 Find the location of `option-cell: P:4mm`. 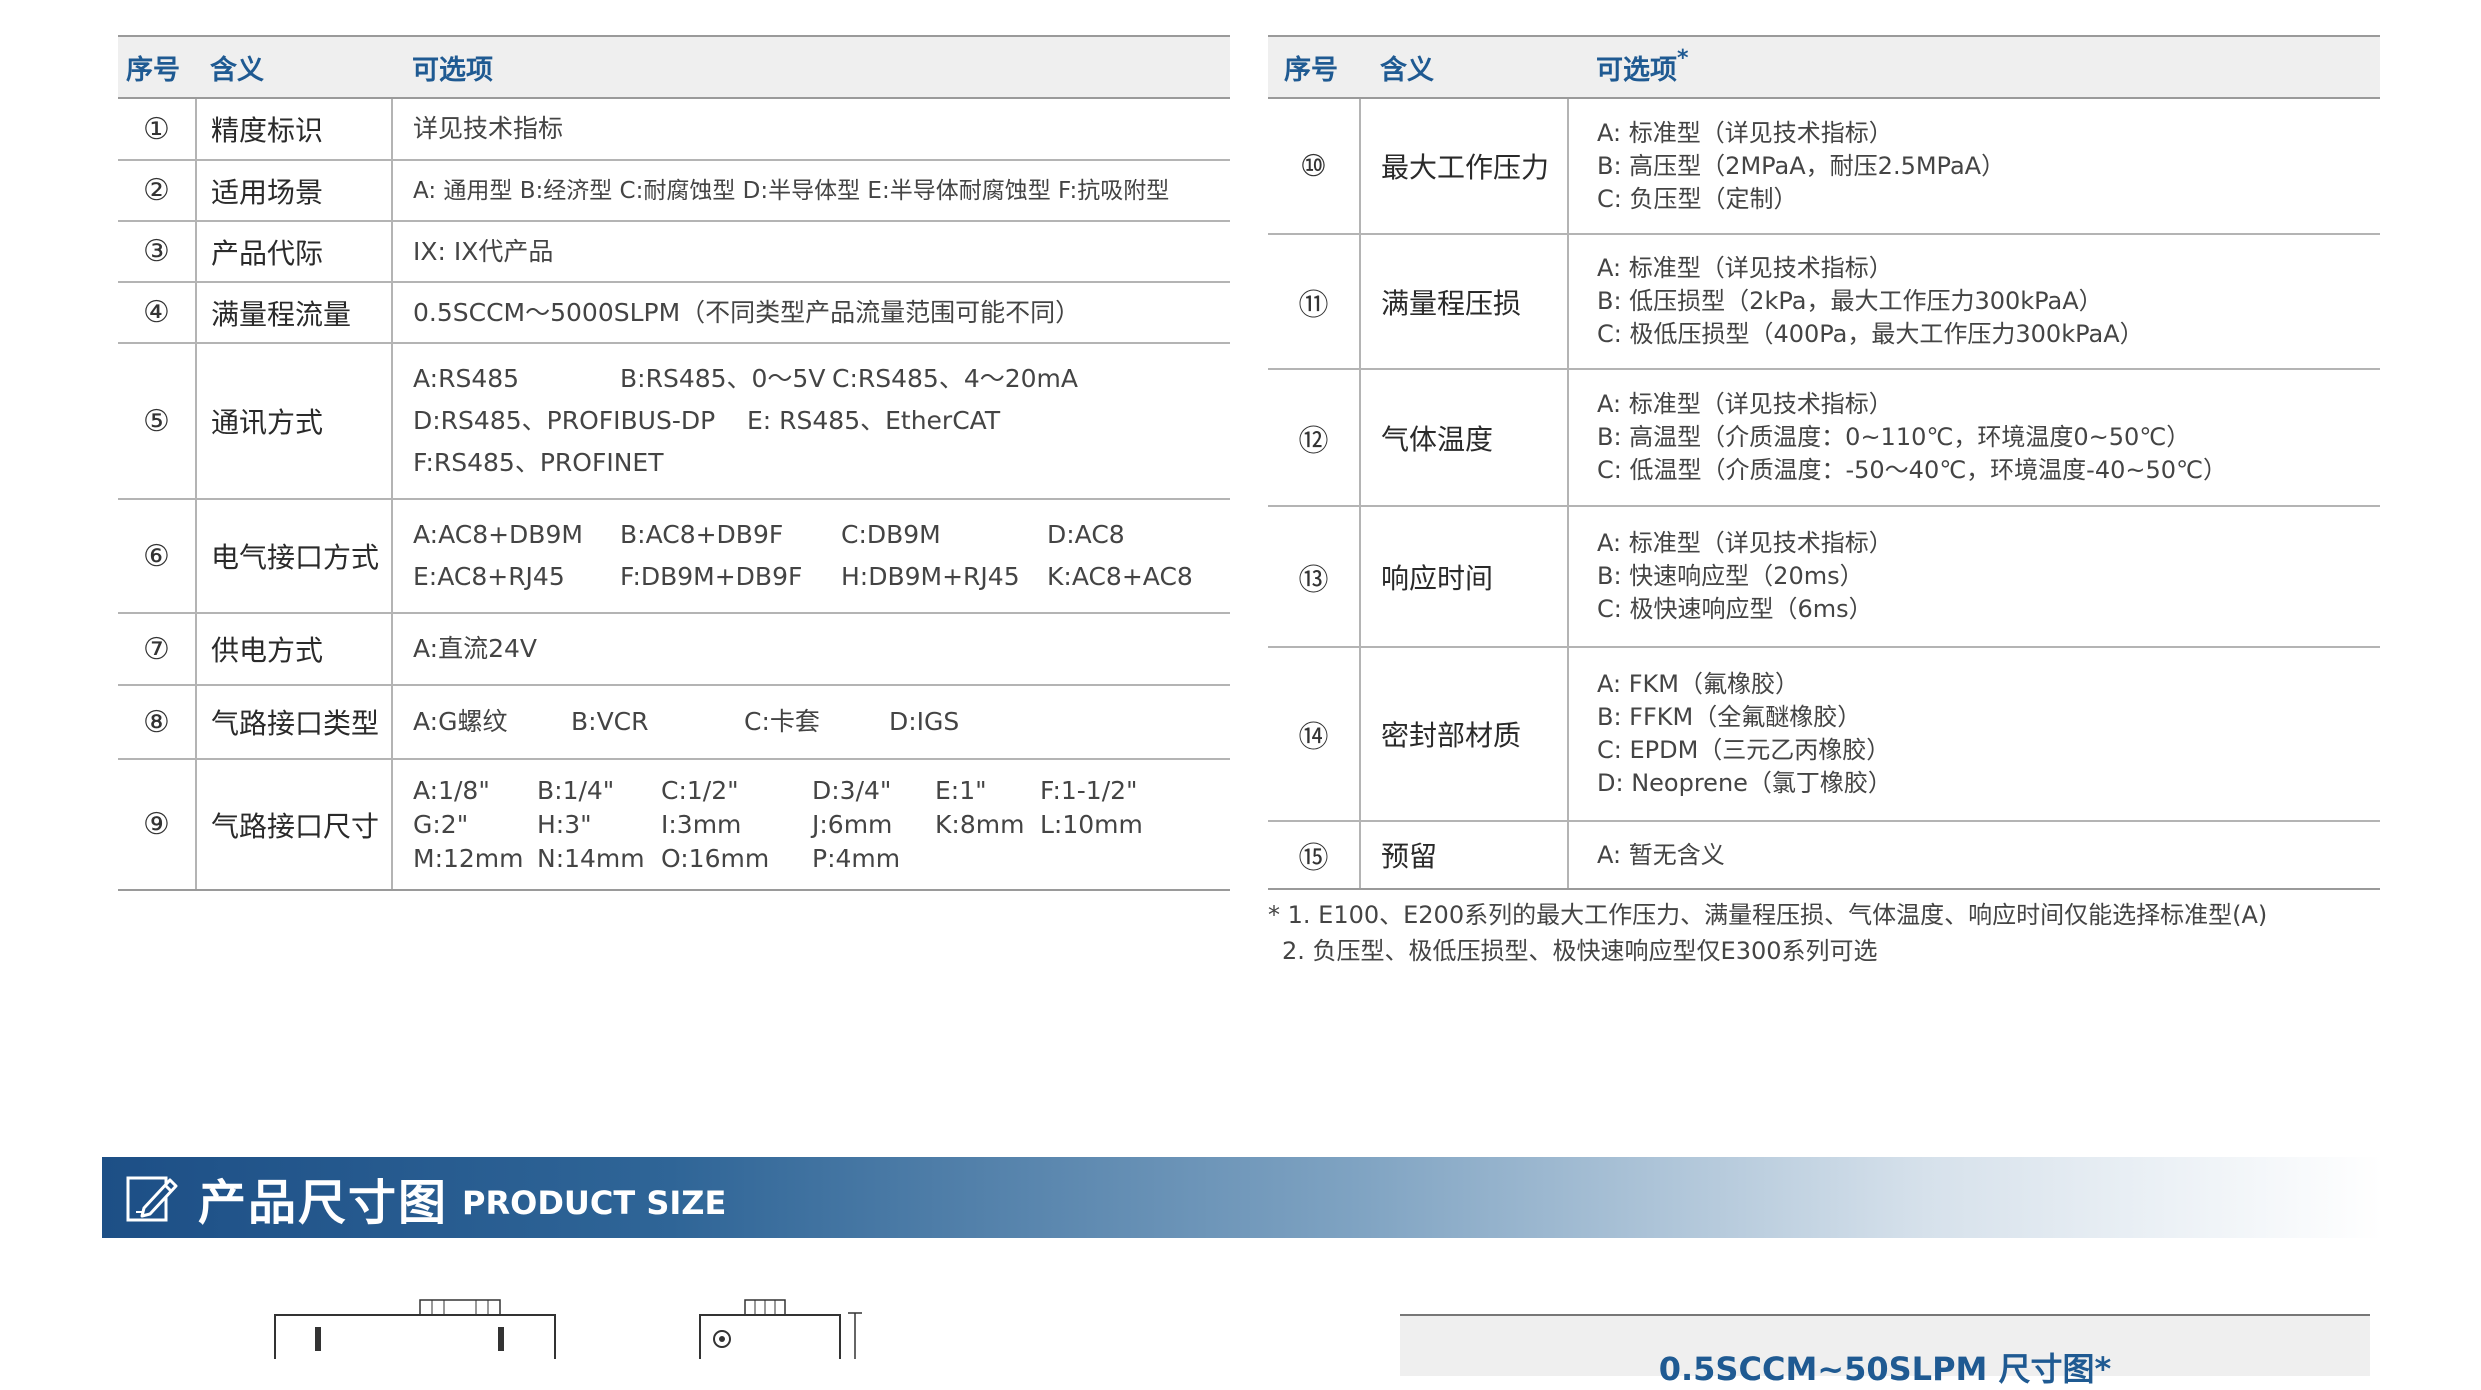

option-cell: P:4mm is located at coordinates (856, 858).